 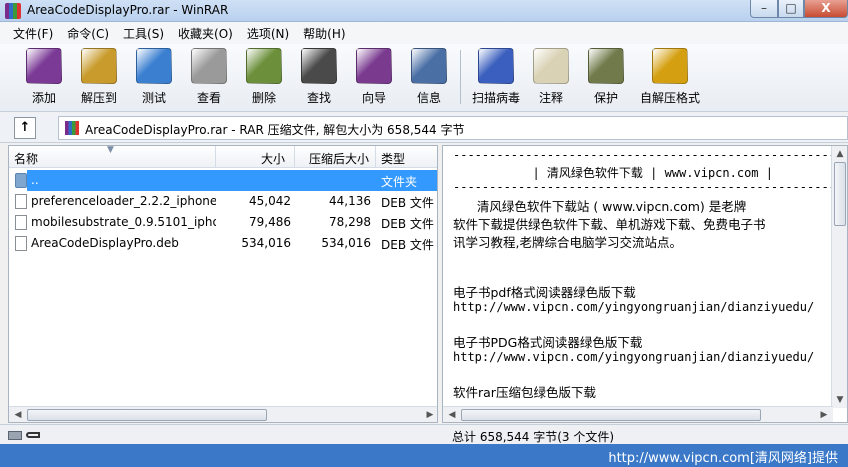 I want to click on comment-horizontal-scrollbar: ◀ ▶, so click(x=638, y=414).